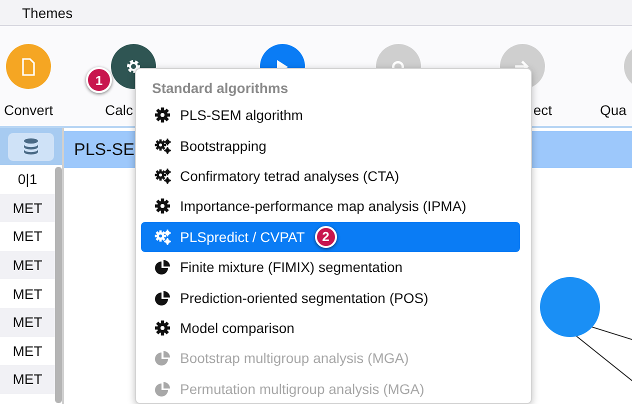  I want to click on toolbar-label: Convert, so click(29, 110).